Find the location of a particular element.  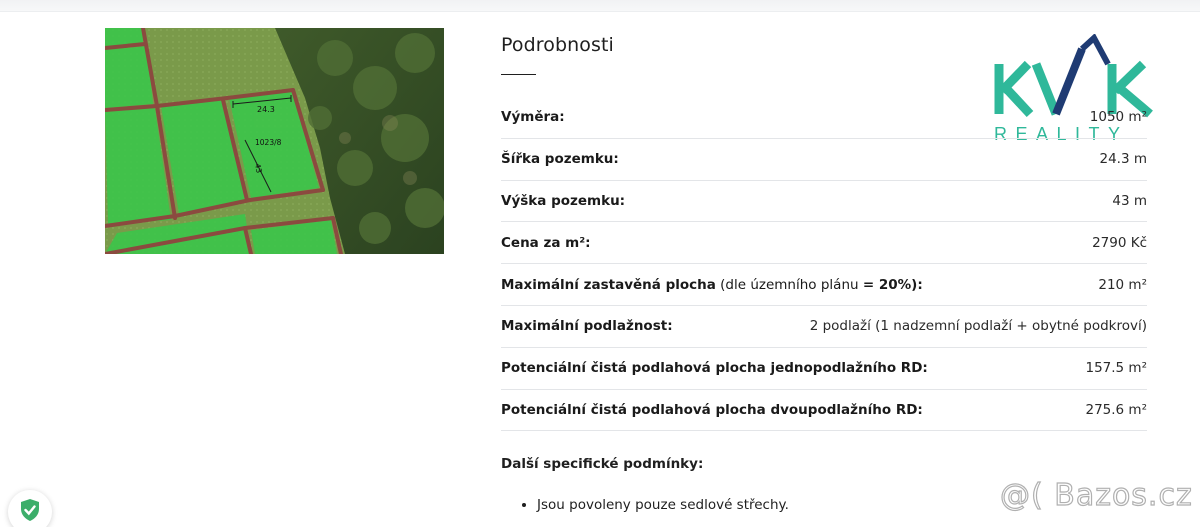

detail-row-width: Šířka pozemku: 24.3 m is located at coordinates (824, 160).